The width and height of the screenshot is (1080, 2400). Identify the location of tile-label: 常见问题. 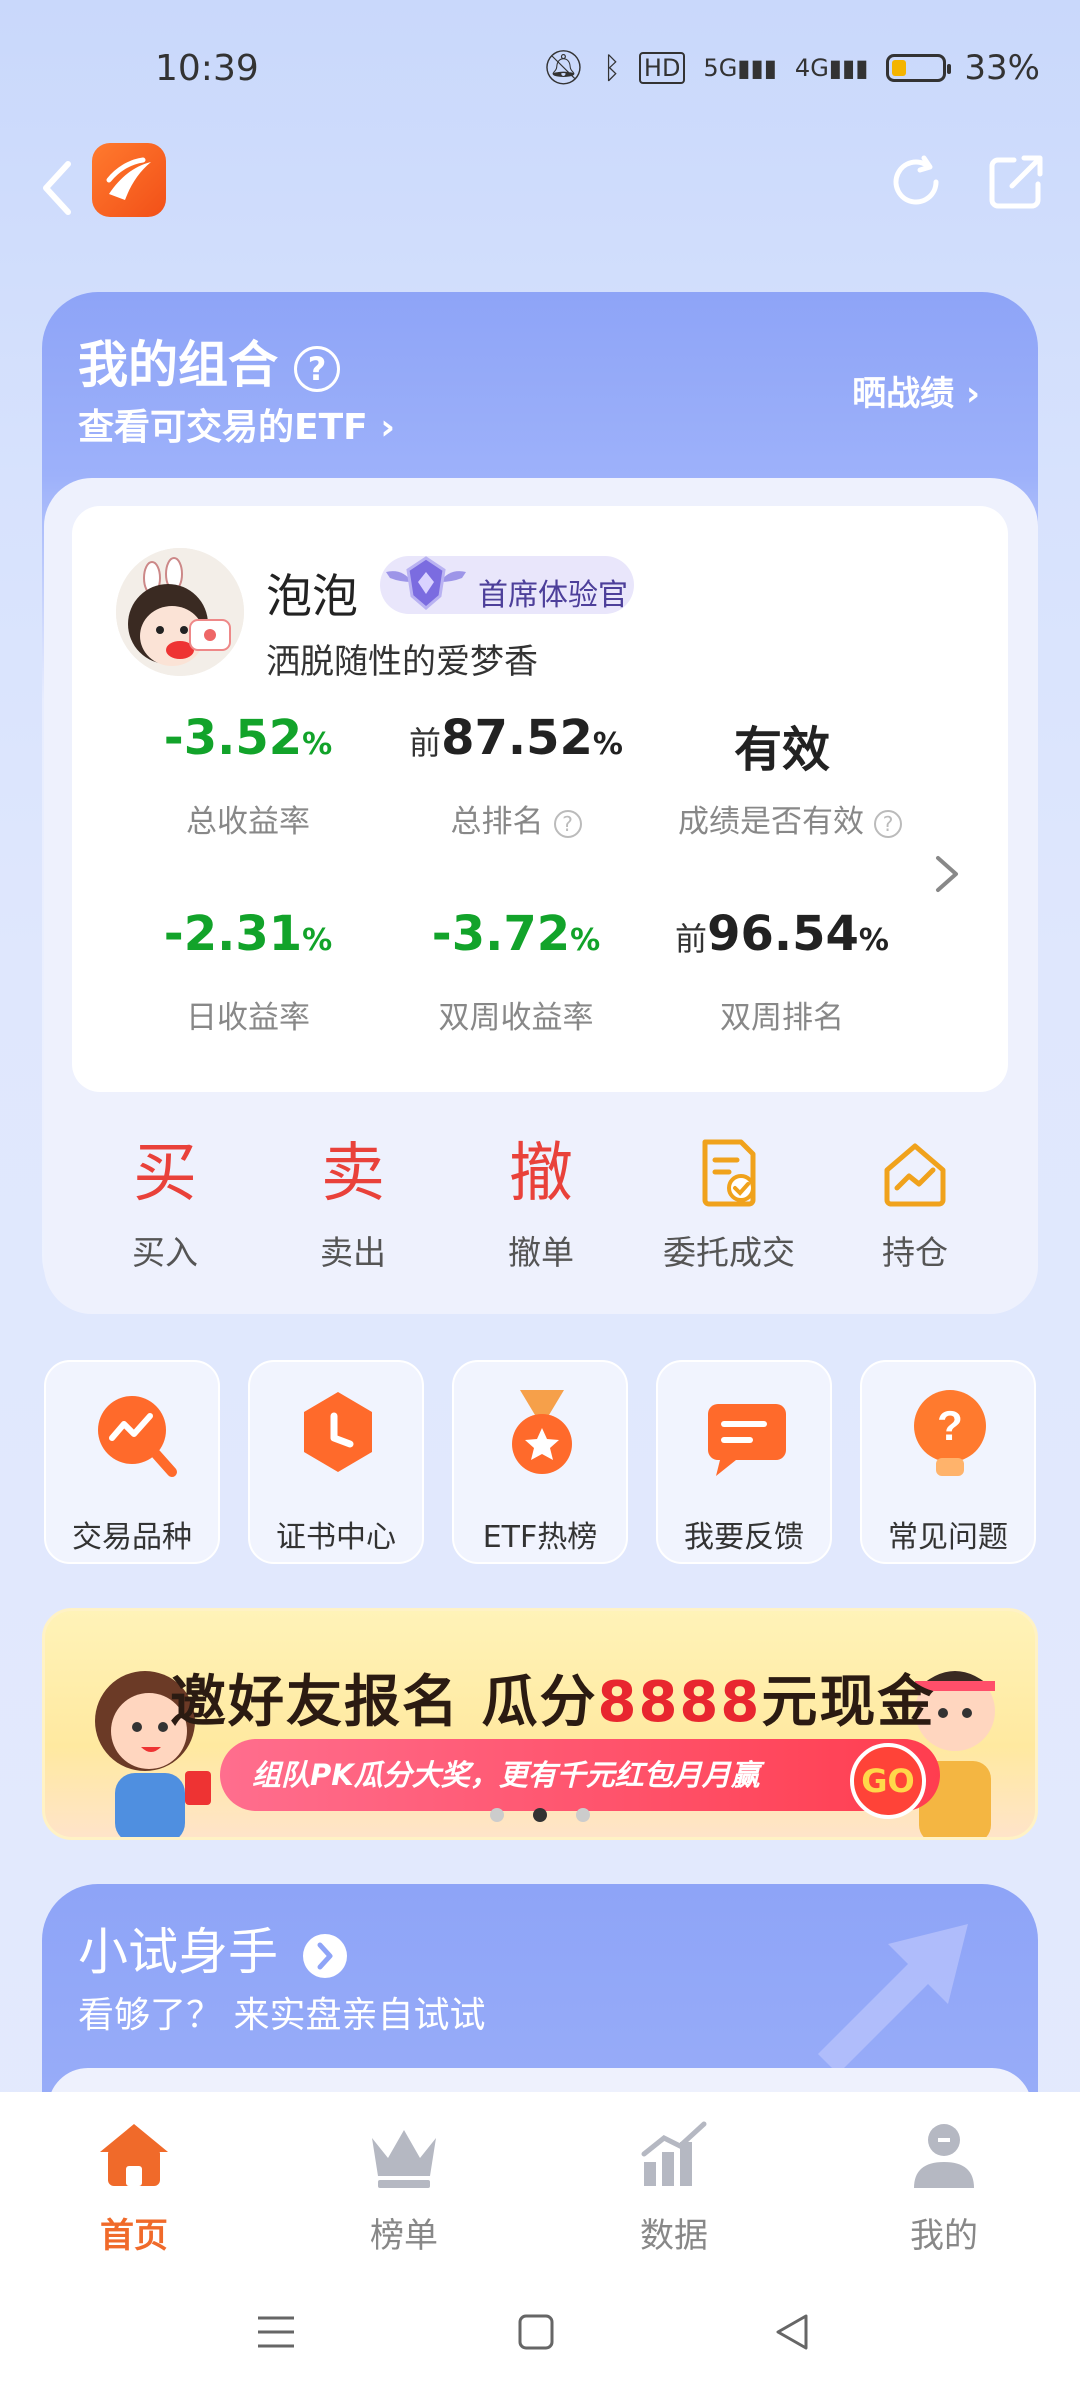
(948, 1537).